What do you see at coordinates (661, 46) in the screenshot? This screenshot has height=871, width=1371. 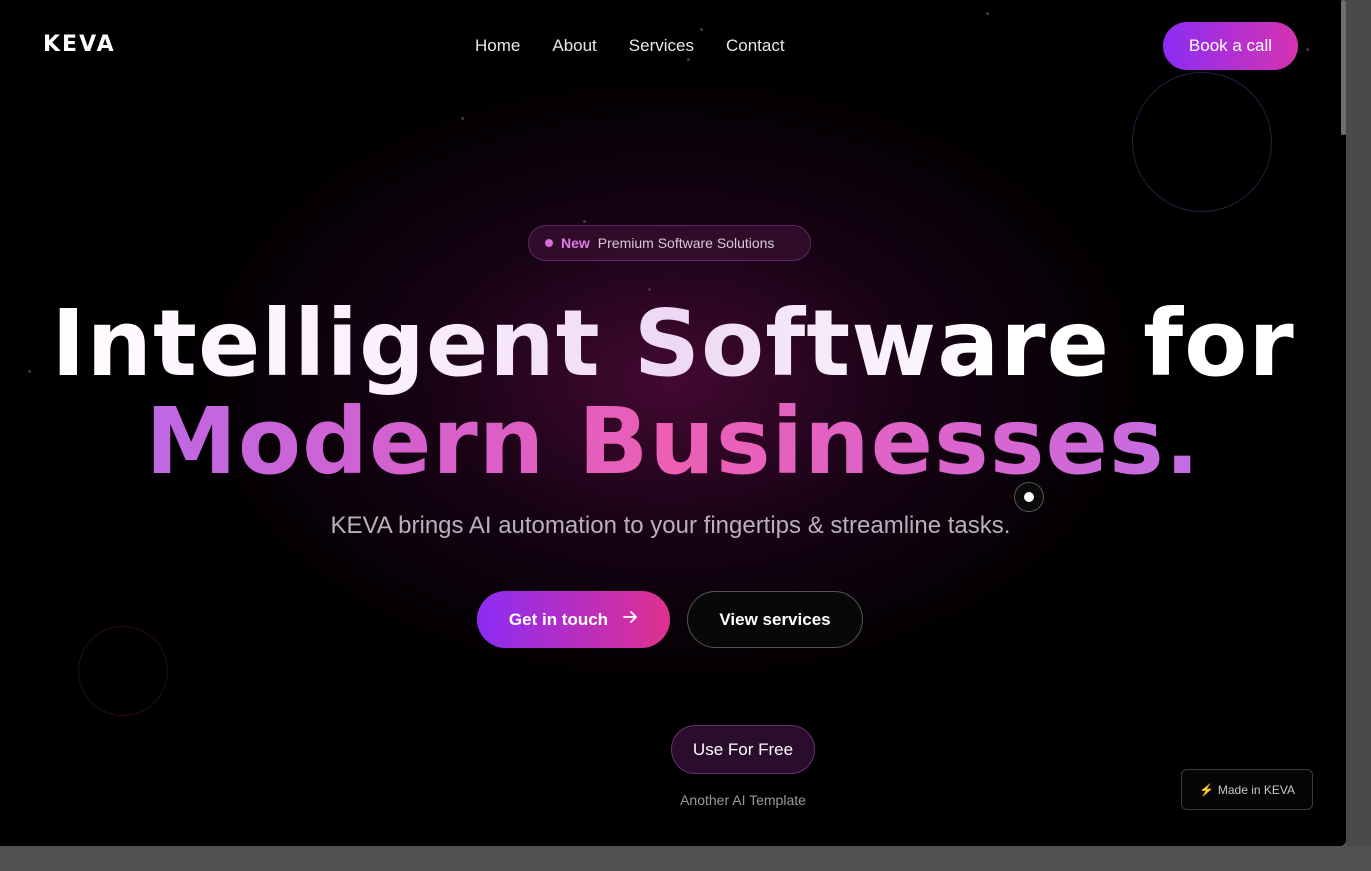 I see `nav-services: Services` at bounding box center [661, 46].